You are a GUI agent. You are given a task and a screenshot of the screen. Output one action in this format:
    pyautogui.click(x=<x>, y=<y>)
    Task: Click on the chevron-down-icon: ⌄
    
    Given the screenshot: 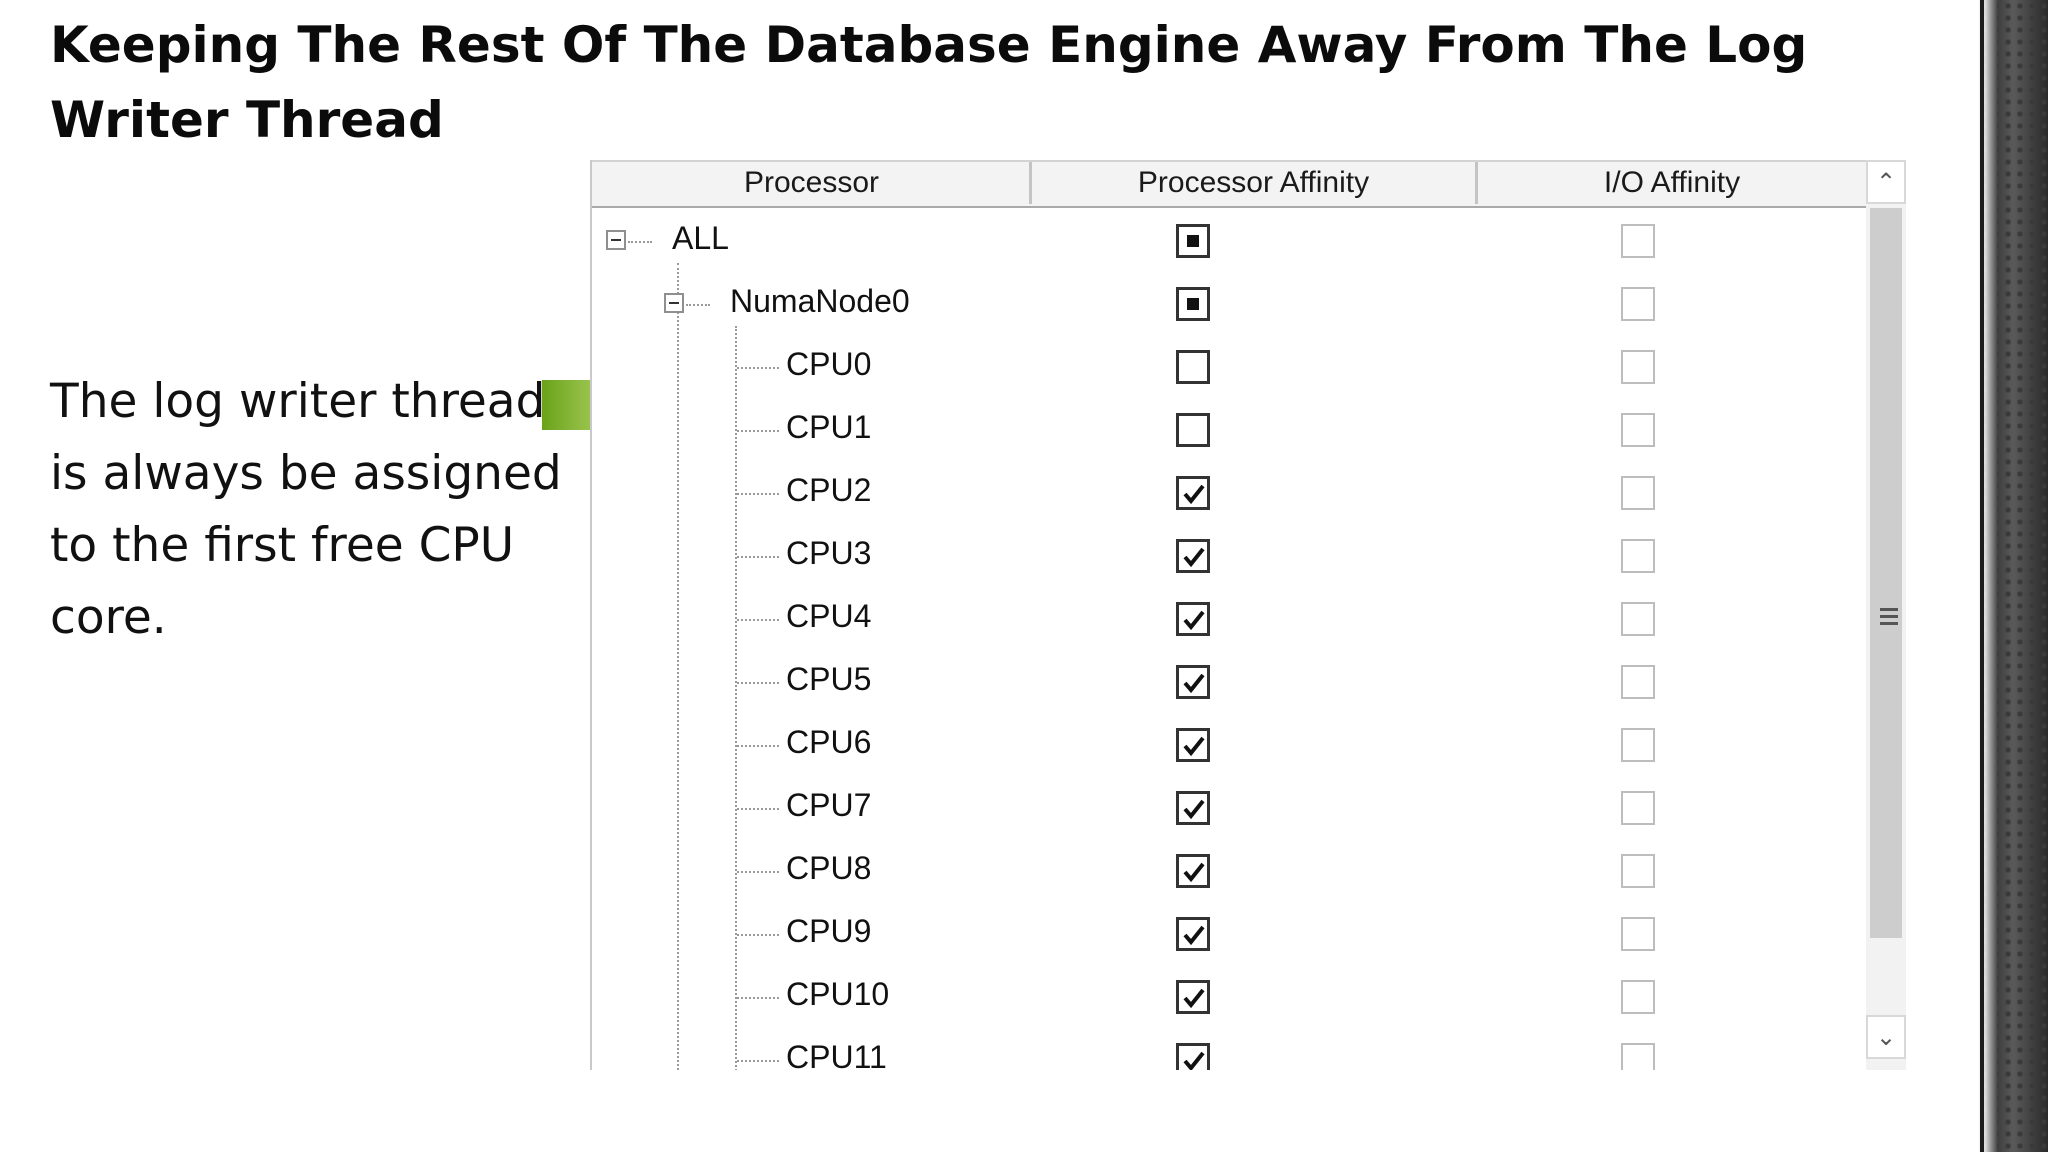 What is the action you would take?
    pyautogui.click(x=1886, y=1037)
    